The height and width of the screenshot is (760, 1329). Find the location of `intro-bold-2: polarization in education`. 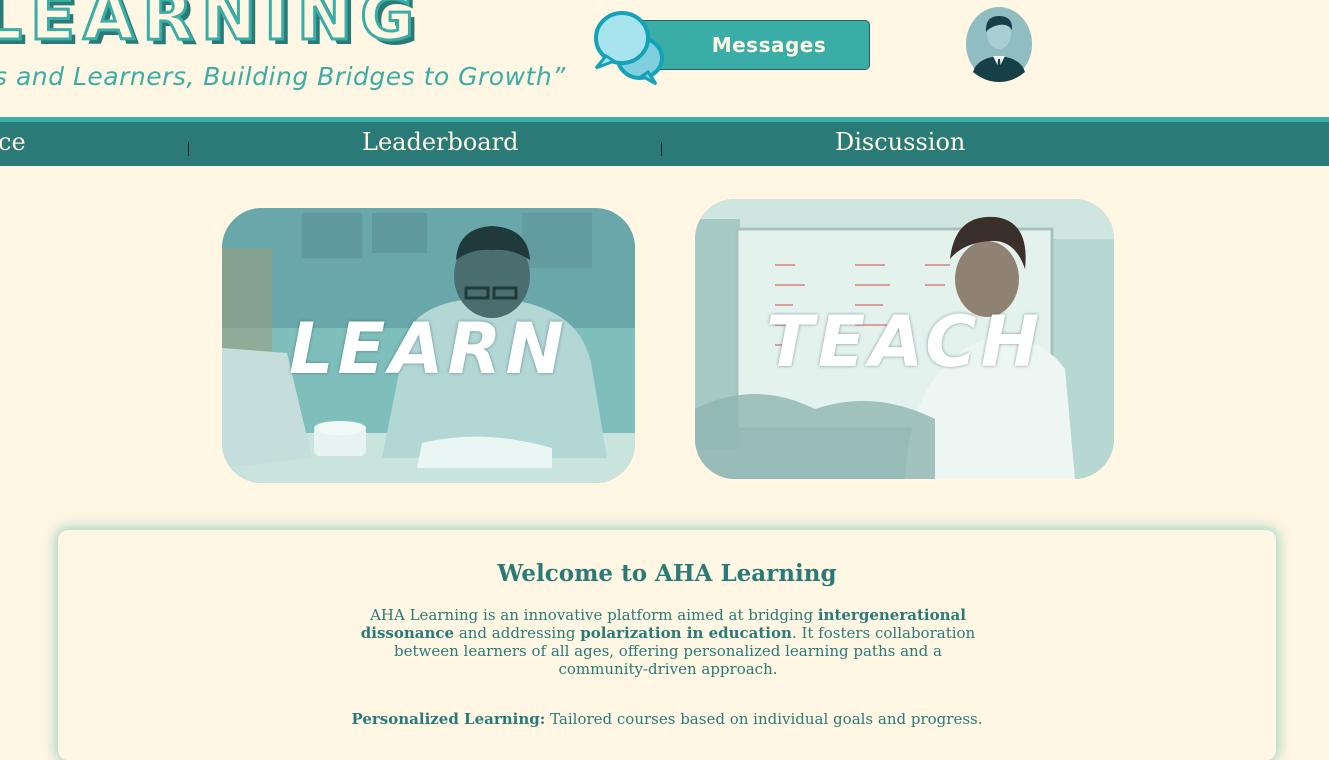

intro-bold-2: polarization in education is located at coordinates (686, 633).